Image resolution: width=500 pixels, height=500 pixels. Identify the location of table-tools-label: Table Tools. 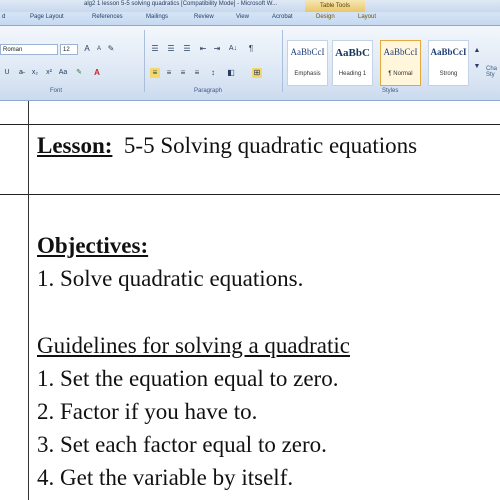
(335, 6).